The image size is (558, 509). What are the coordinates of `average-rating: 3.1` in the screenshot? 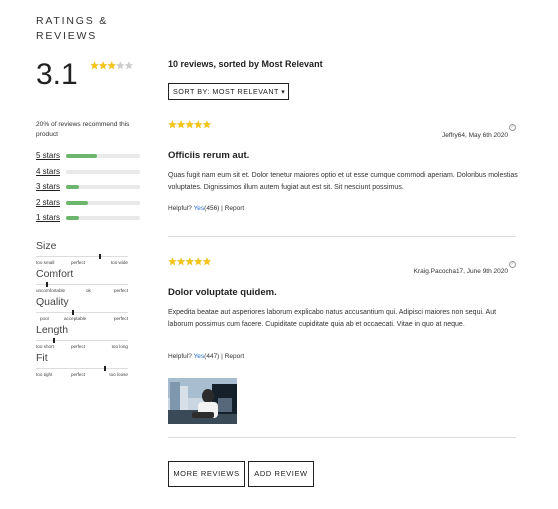 It's located at (57, 74).